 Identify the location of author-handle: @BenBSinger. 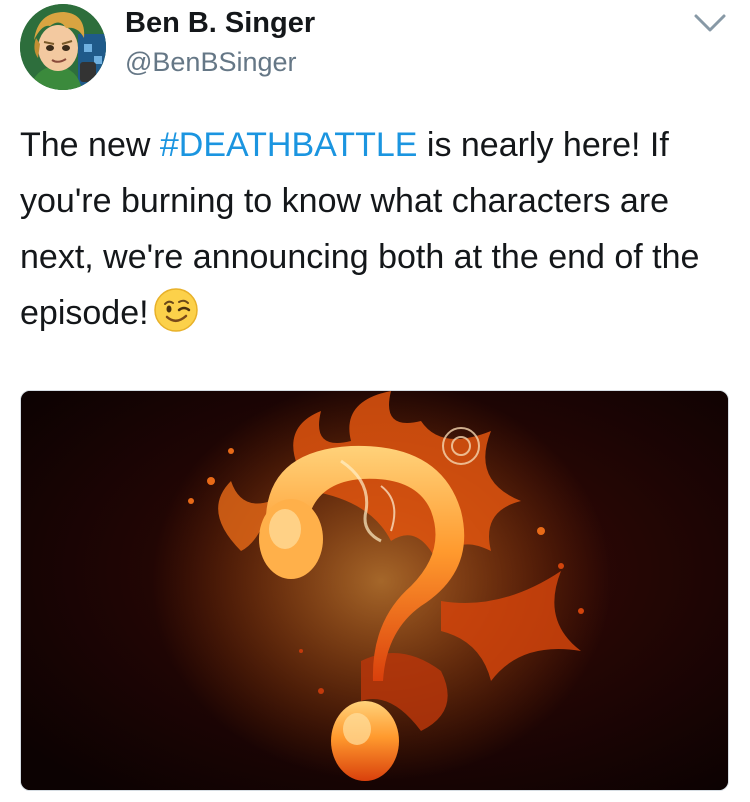
(211, 62).